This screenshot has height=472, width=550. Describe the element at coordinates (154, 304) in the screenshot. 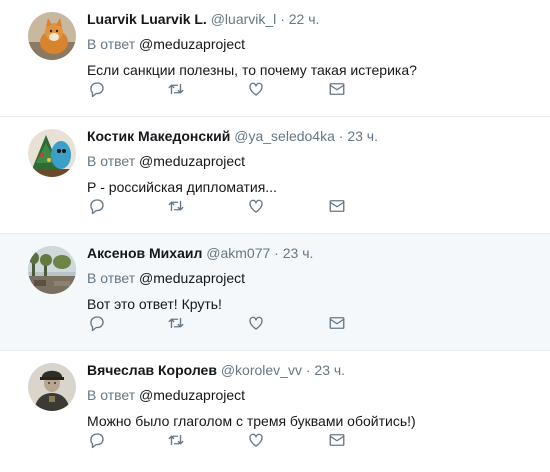

I see `tweet-text: Вот это ответ! Круть!` at that location.